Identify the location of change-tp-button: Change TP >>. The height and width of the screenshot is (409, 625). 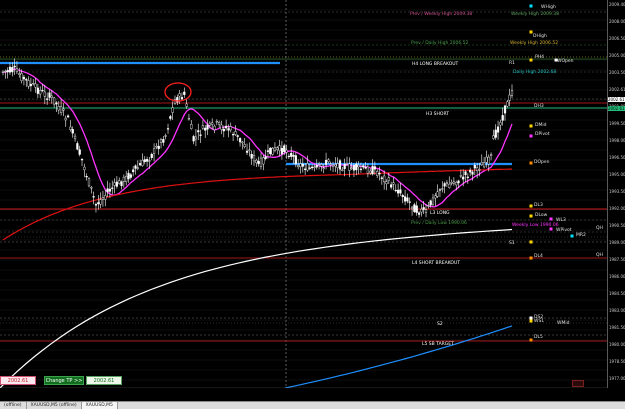
(64, 380).